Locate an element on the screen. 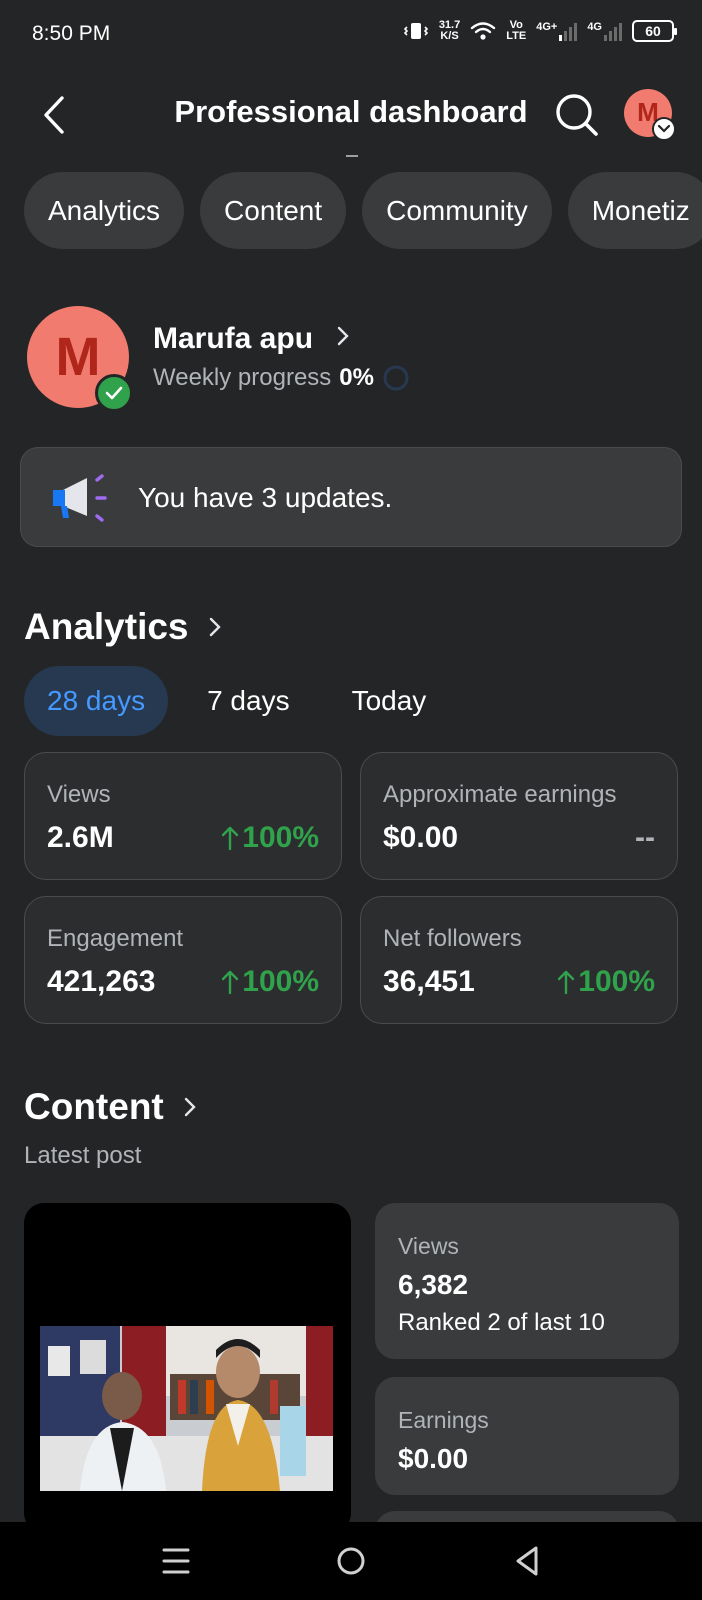  progress-value: 0% is located at coordinates (356, 377).